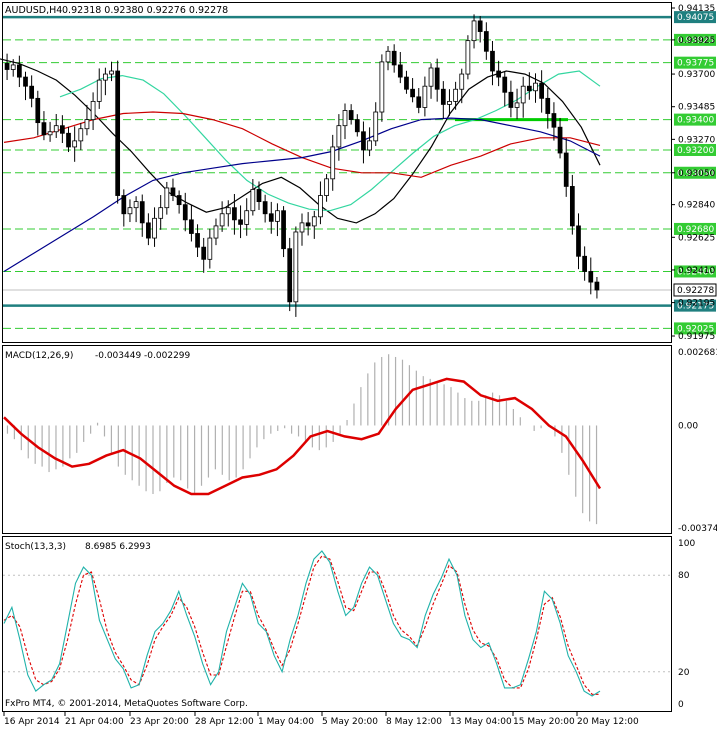 The image size is (717, 729). I want to click on stoch-axis-label: 100, so click(686, 544).